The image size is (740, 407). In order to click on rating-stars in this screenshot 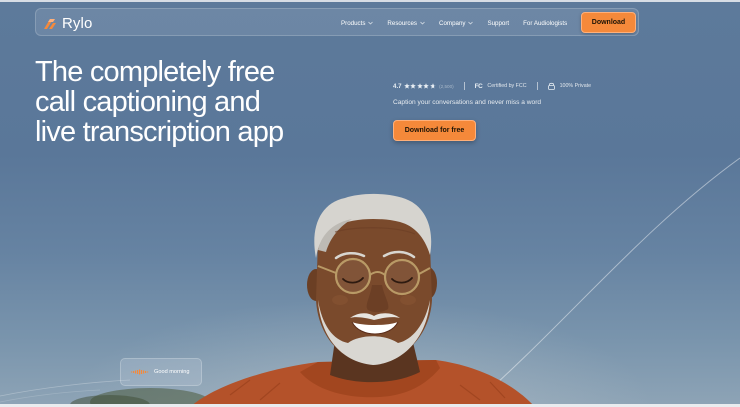, I will do `click(420, 86)`.